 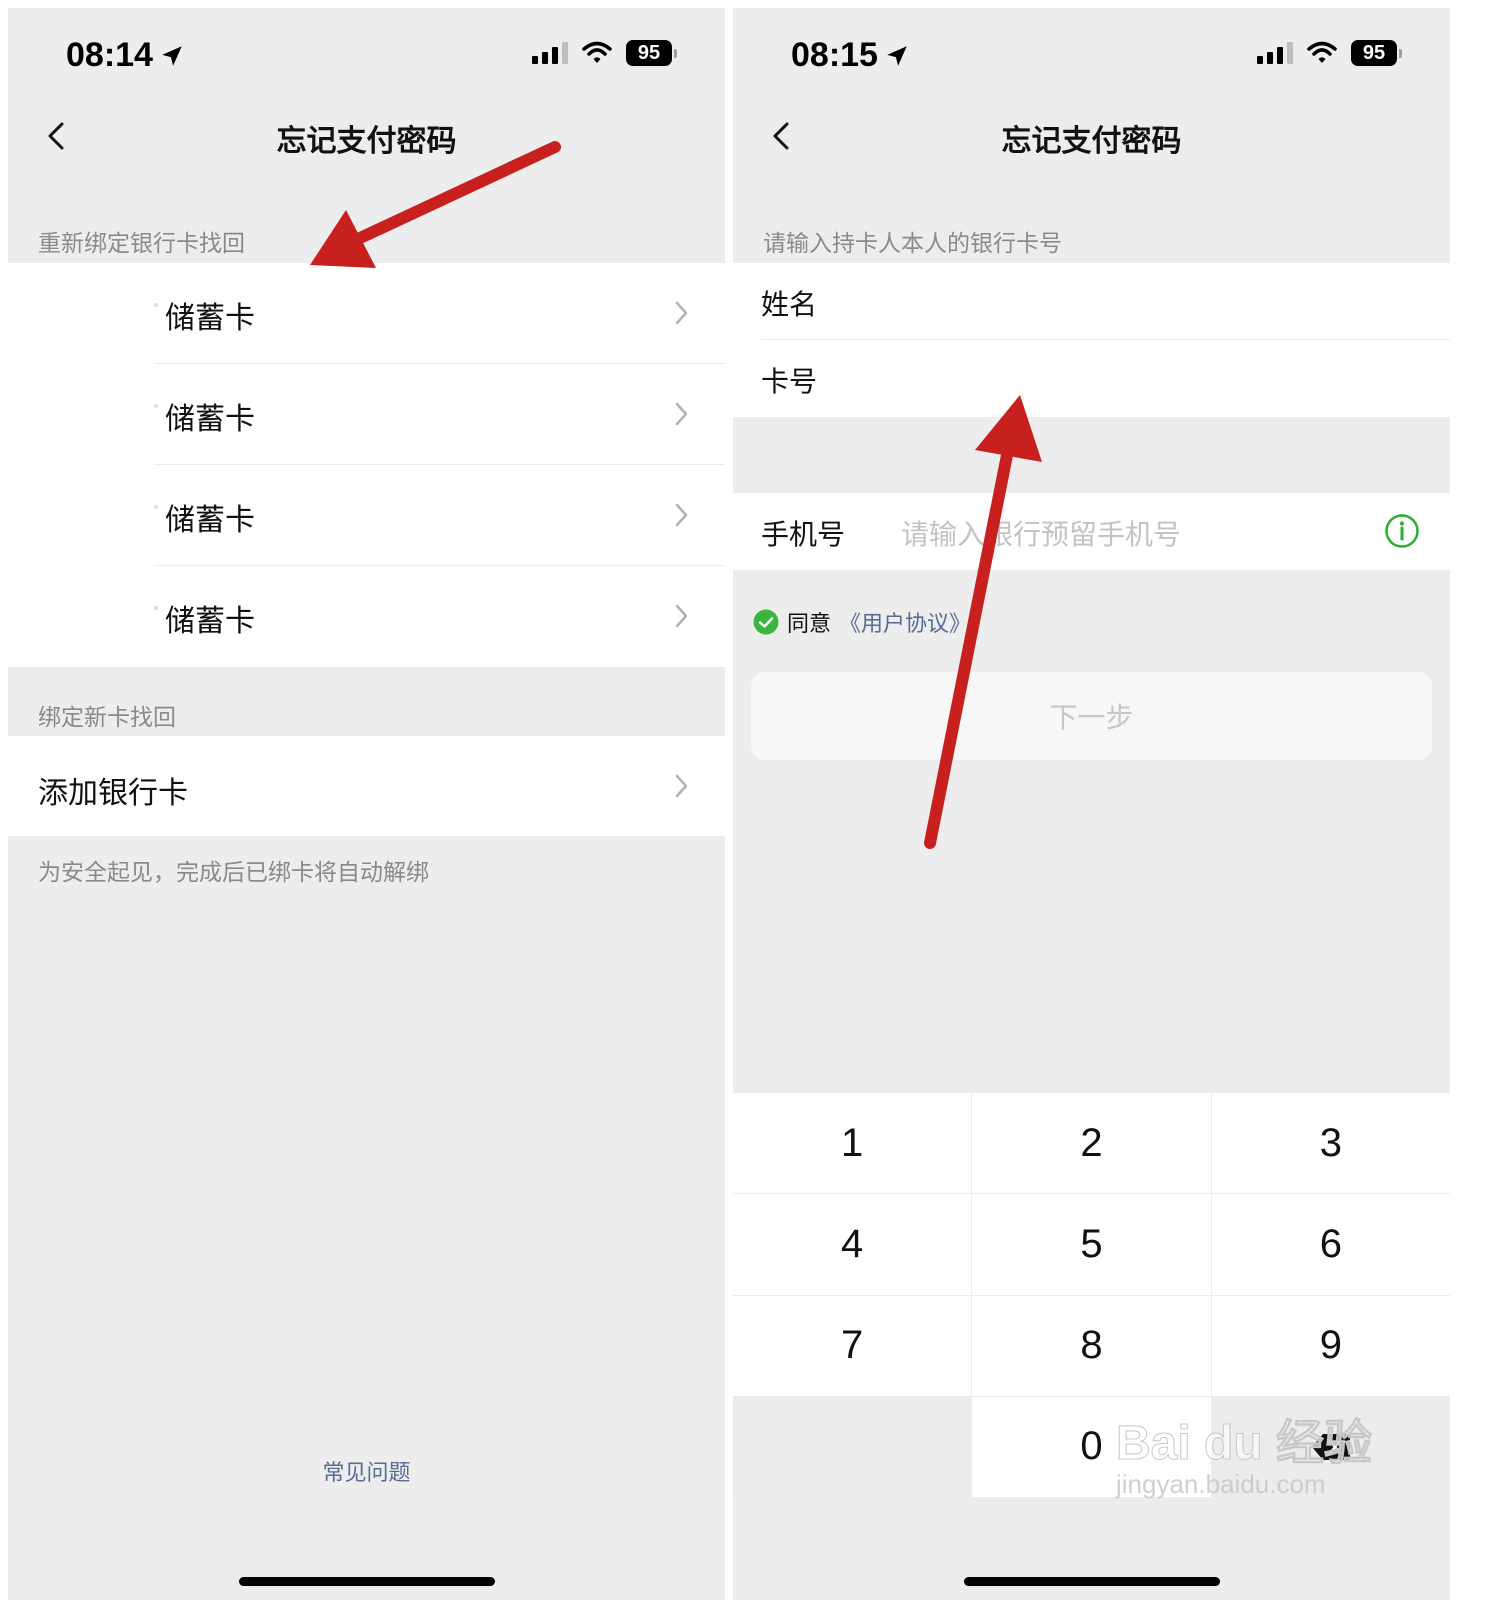 I want to click on agreement-row: 同意 《用户协议》, so click(x=862, y=622).